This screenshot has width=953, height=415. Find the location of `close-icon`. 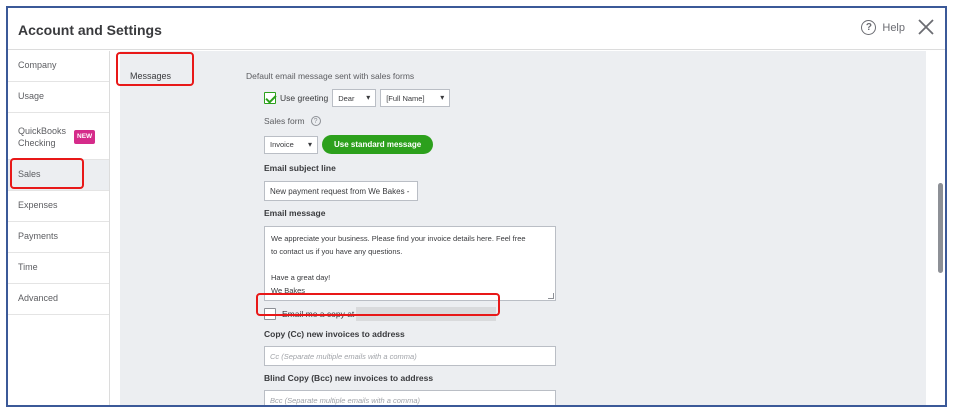

close-icon is located at coordinates (926, 27).